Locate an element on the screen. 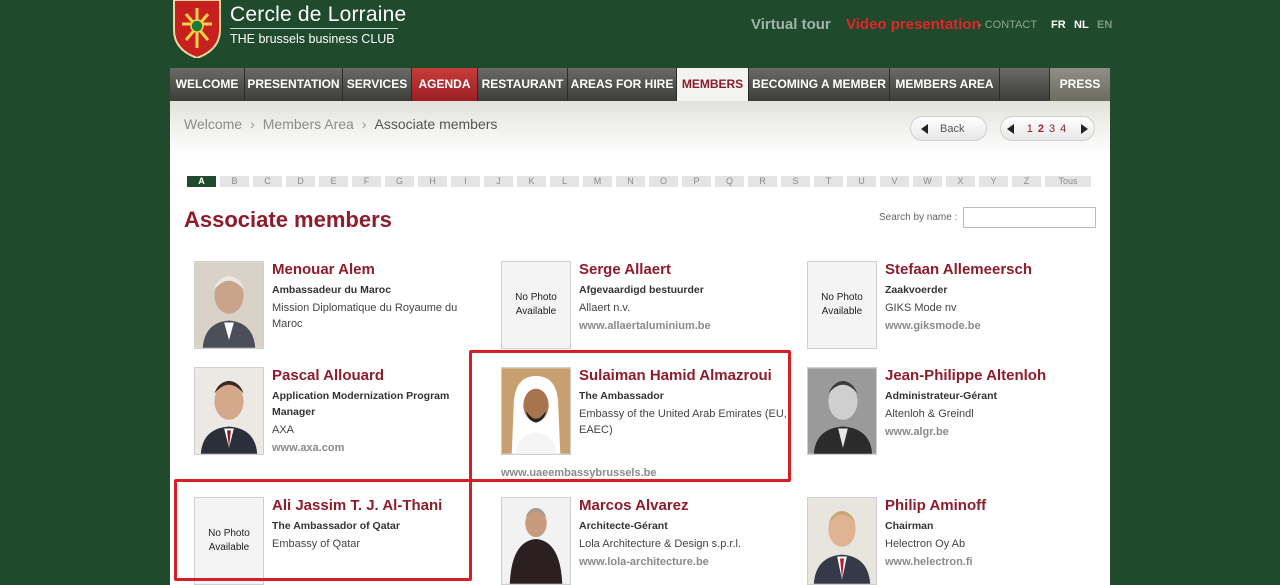 The image size is (1280, 585). member-name: Menouar Alem is located at coordinates (377, 270).